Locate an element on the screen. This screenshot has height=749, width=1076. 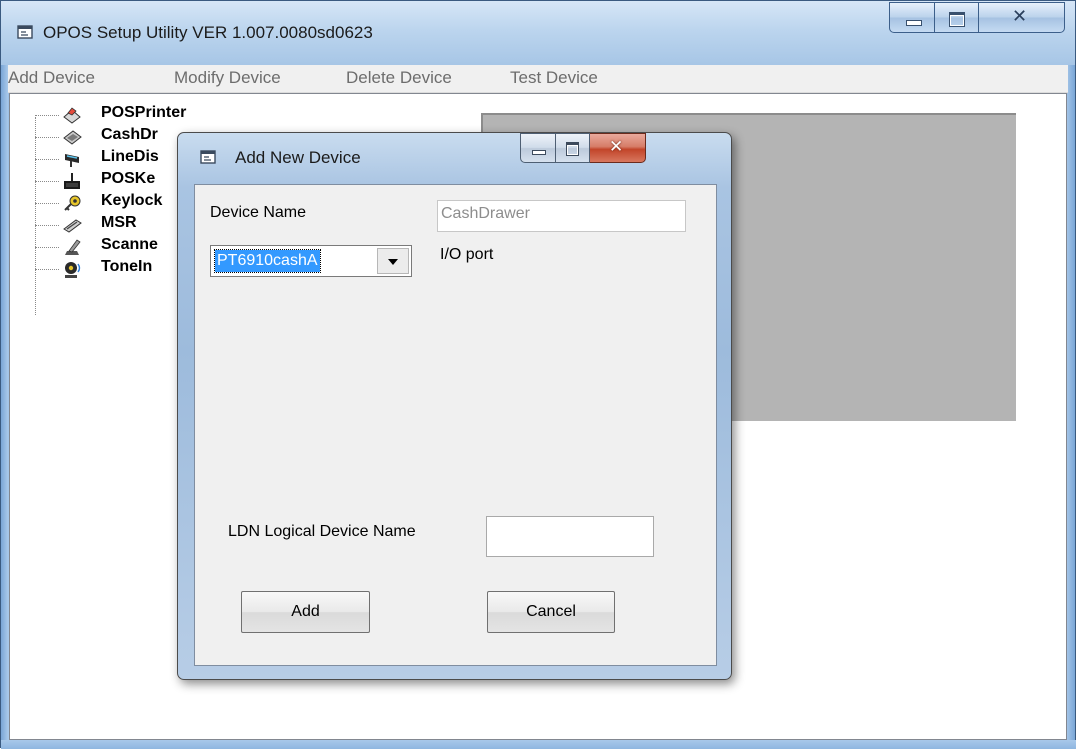
dialog-maximize-button is located at coordinates (573, 148).